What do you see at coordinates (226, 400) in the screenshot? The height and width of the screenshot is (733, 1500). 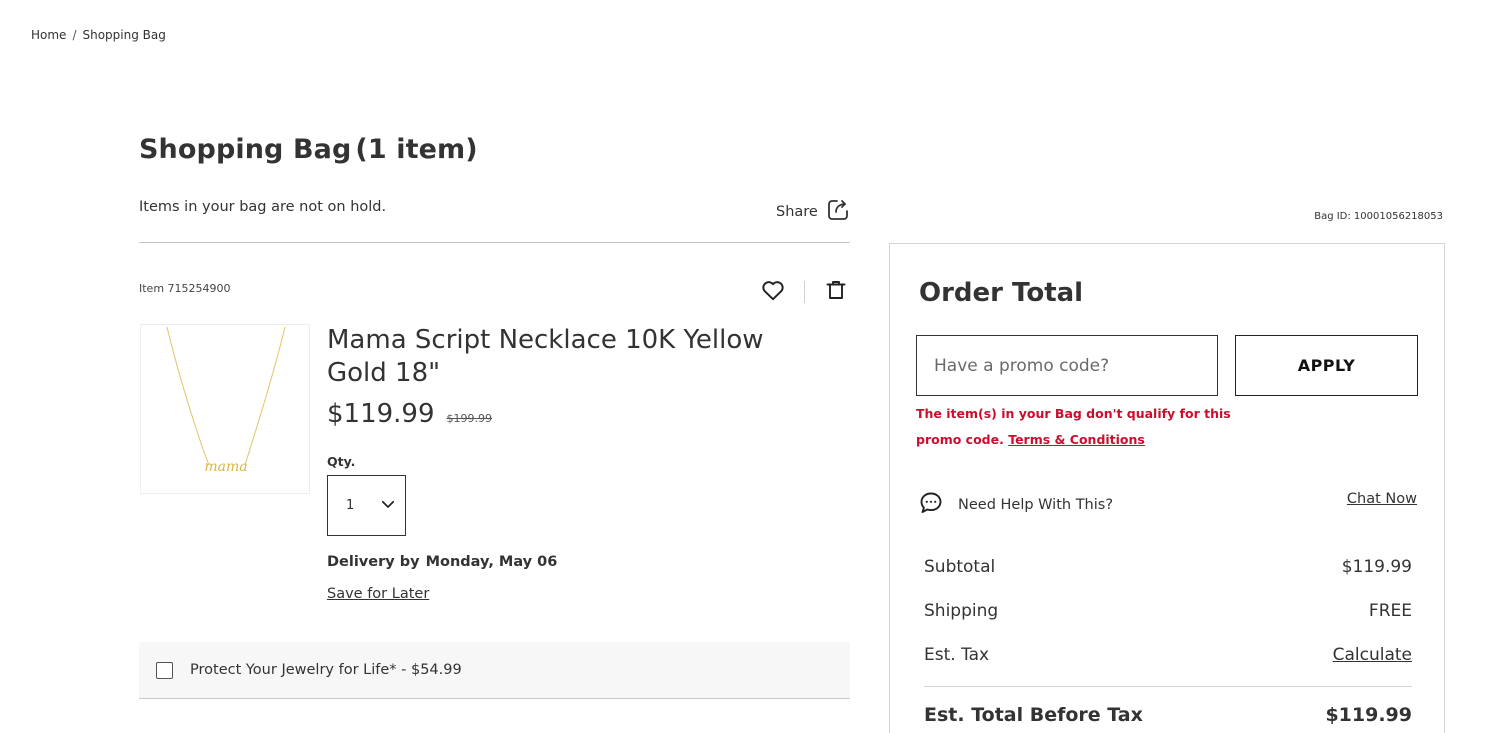 I see `necklace-illustration: mama` at bounding box center [226, 400].